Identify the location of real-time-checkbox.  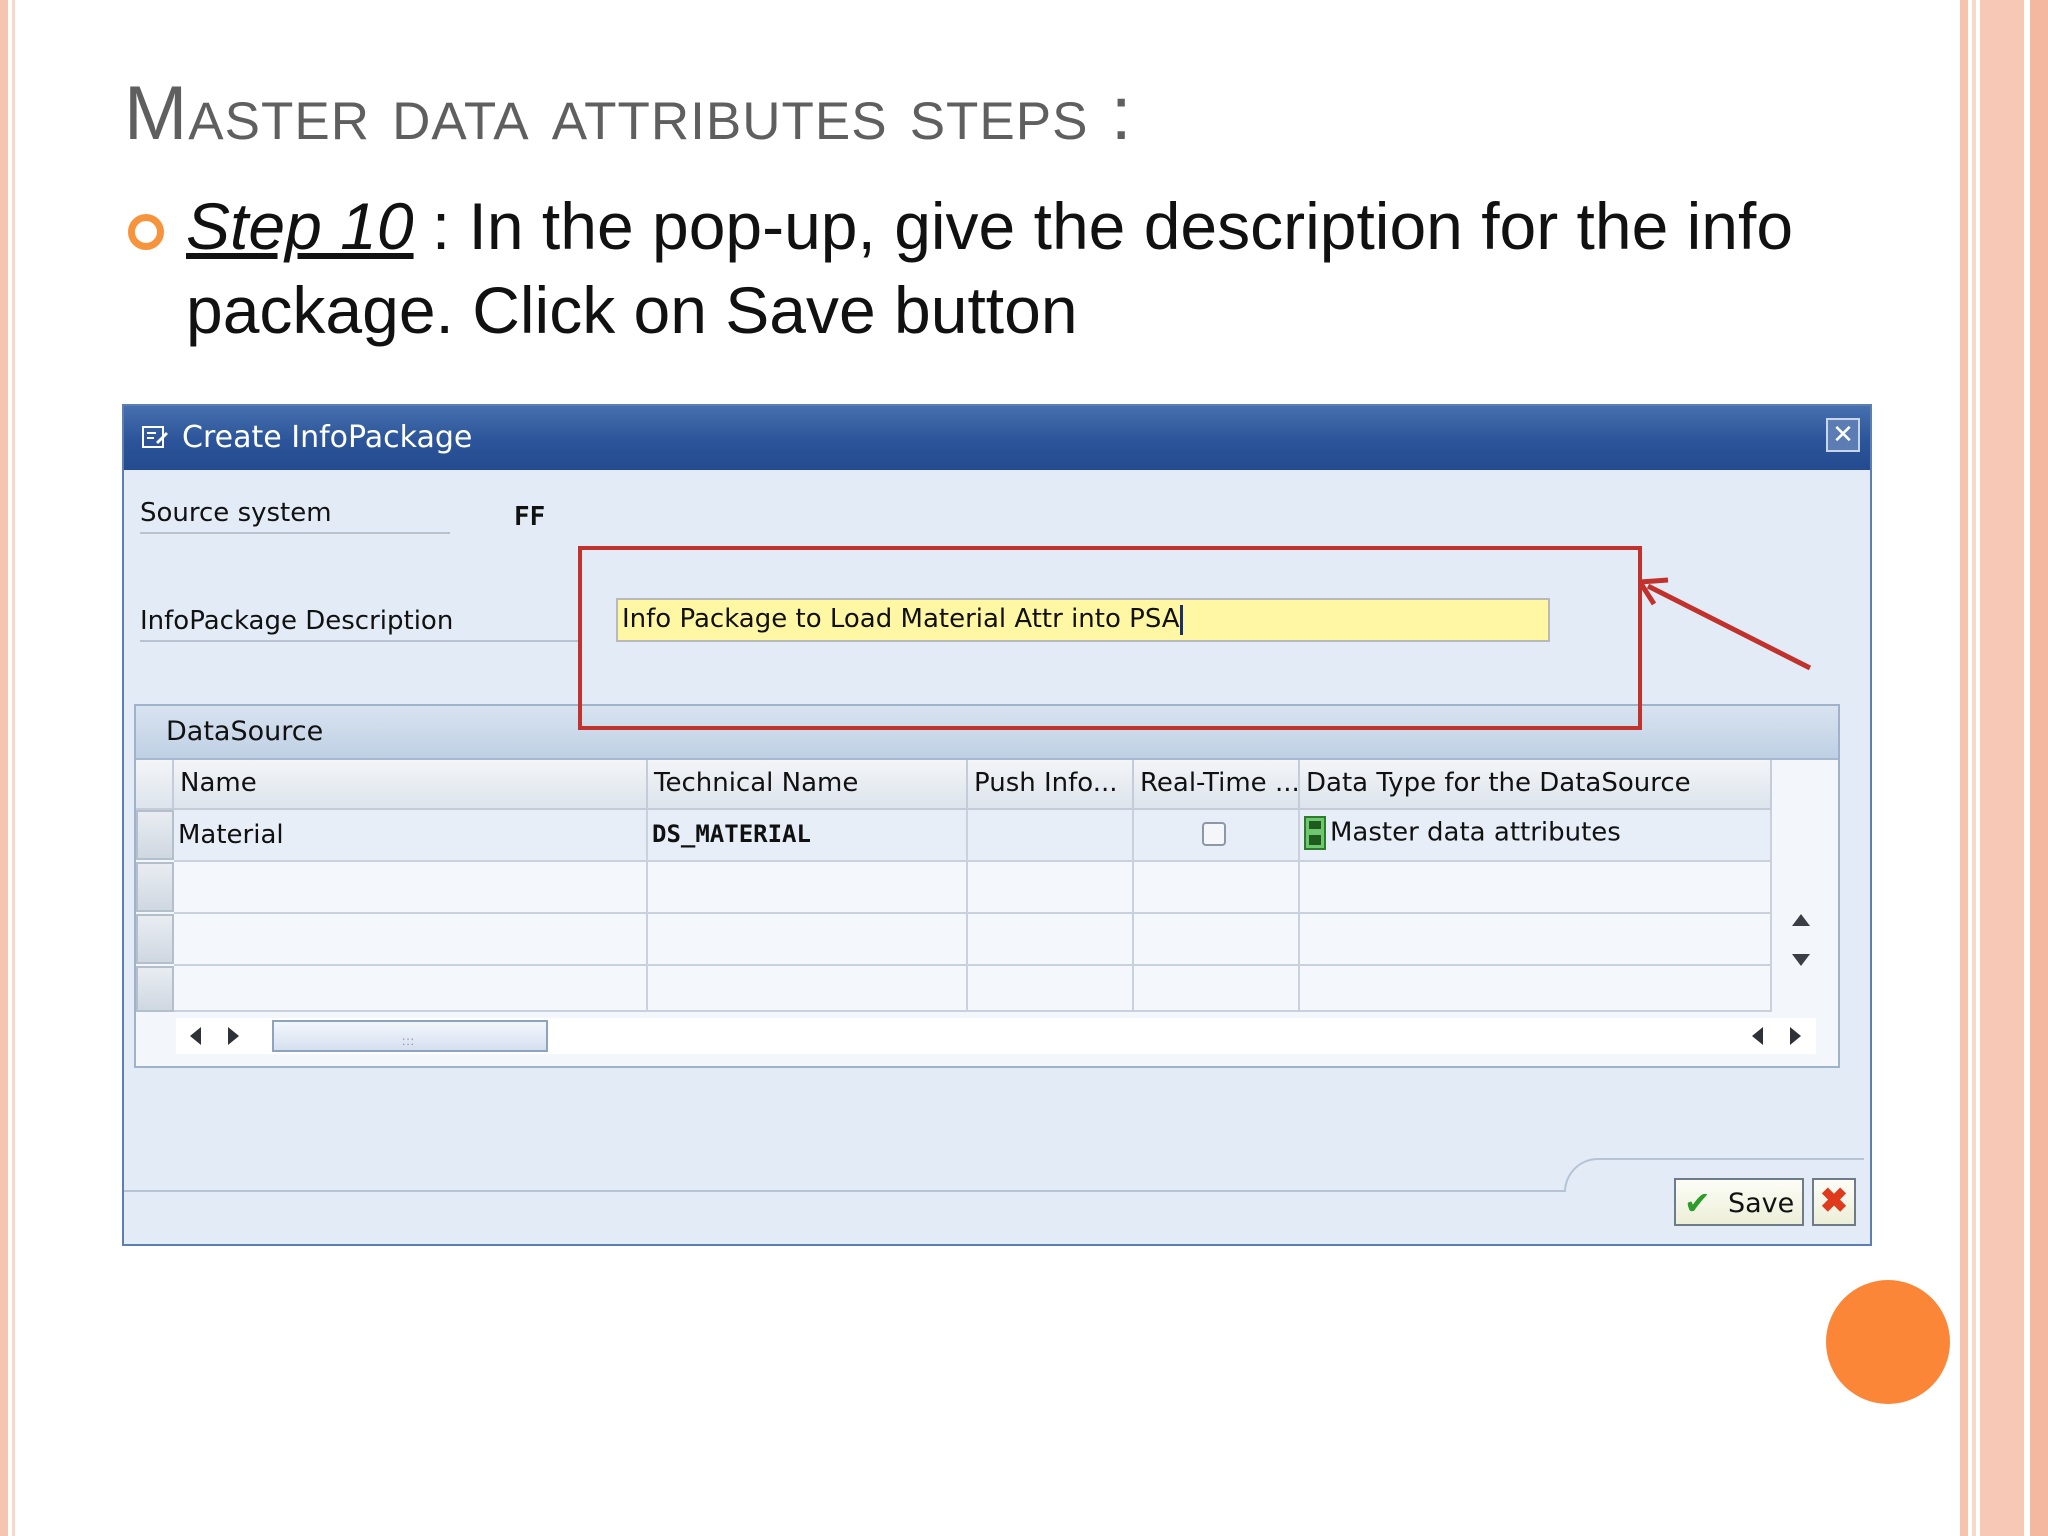
(1214, 834).